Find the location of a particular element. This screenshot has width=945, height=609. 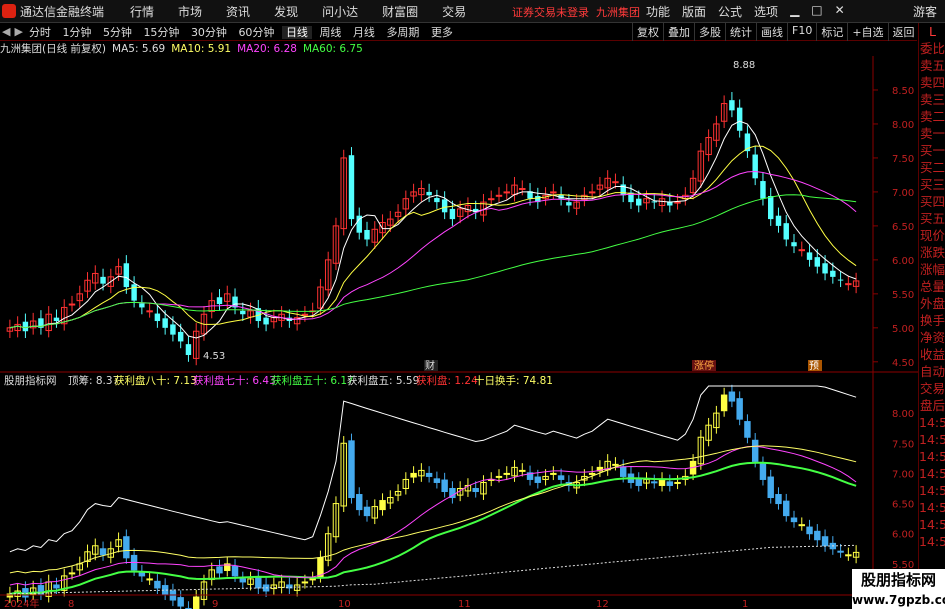

price-tick-label: 4.50 is located at coordinates (903, 363).